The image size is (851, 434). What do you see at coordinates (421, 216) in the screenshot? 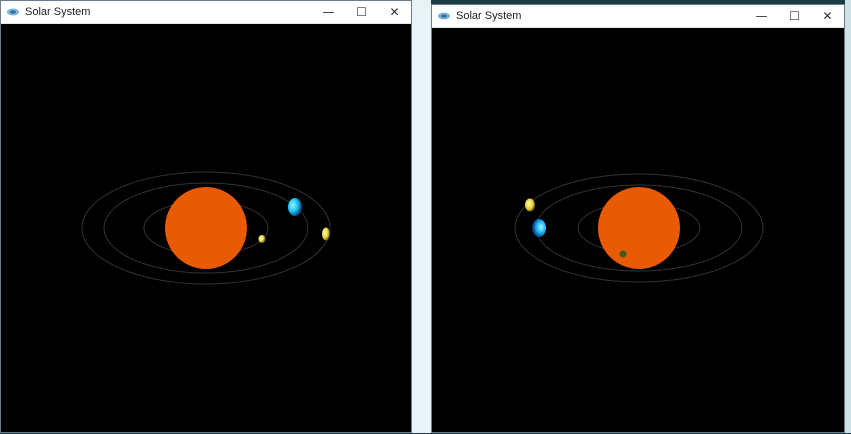
I see `desktop-background-gap` at bounding box center [421, 216].